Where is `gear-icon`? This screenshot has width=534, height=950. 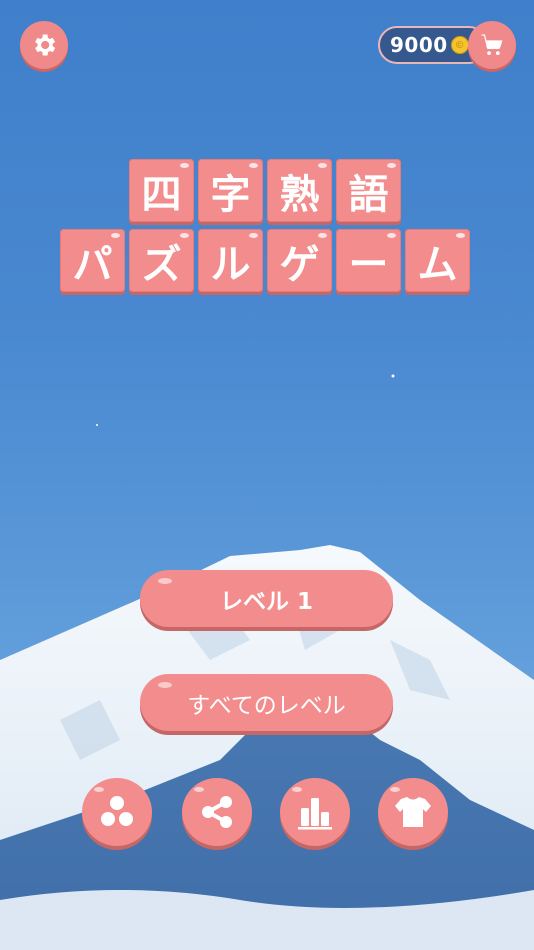
gear-icon is located at coordinates (45, 45).